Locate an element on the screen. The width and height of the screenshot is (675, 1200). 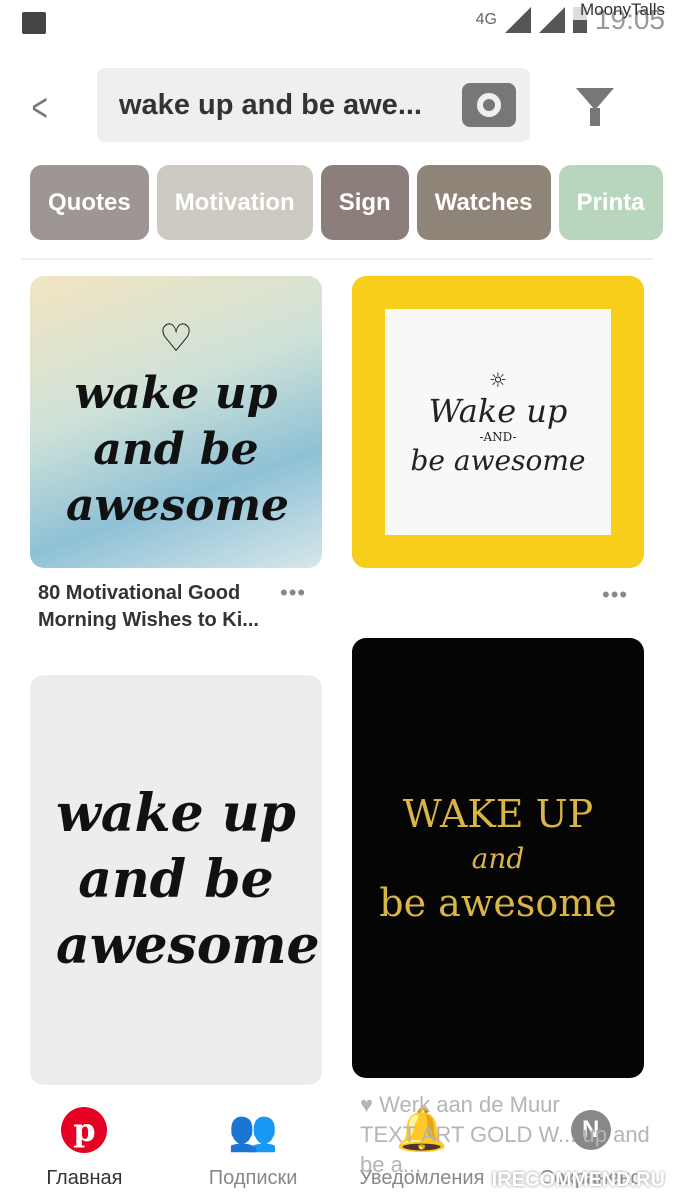
image-notification-icon is located at coordinates (34, 23).